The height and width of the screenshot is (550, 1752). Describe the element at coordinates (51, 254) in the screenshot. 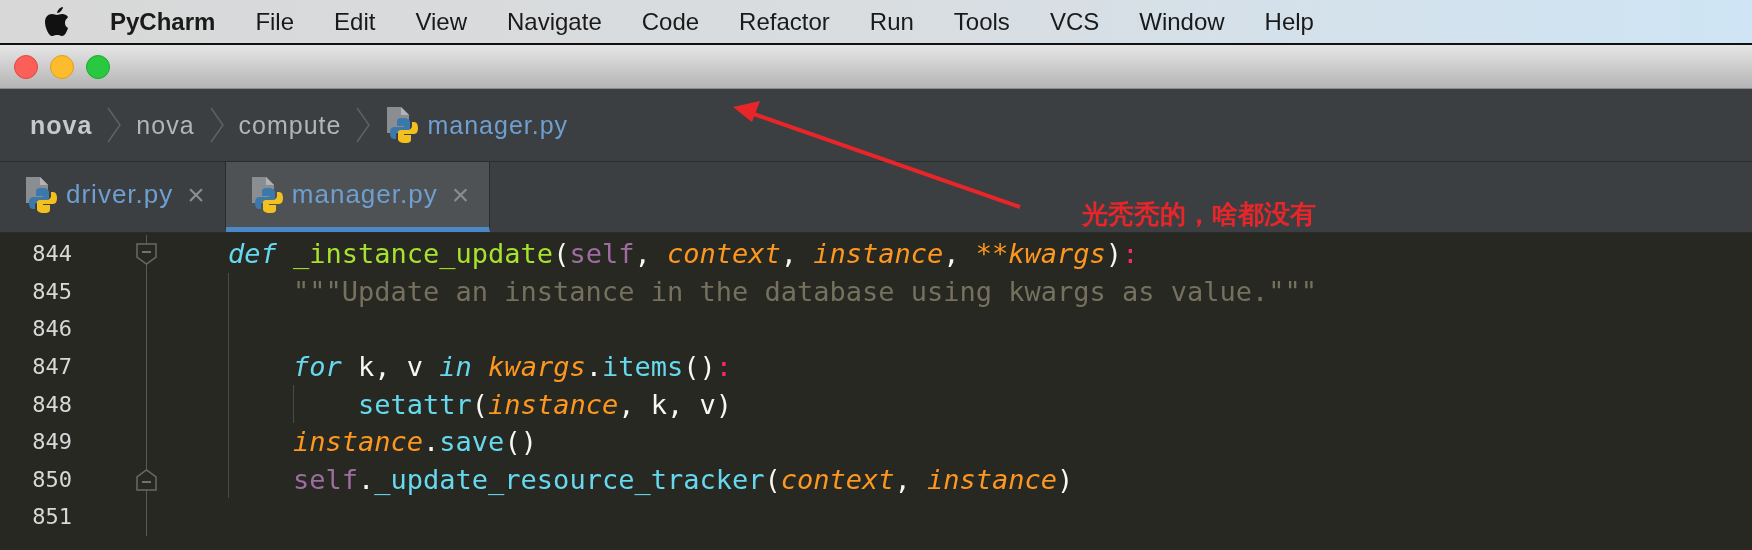

I see `line-number: 844` at that location.